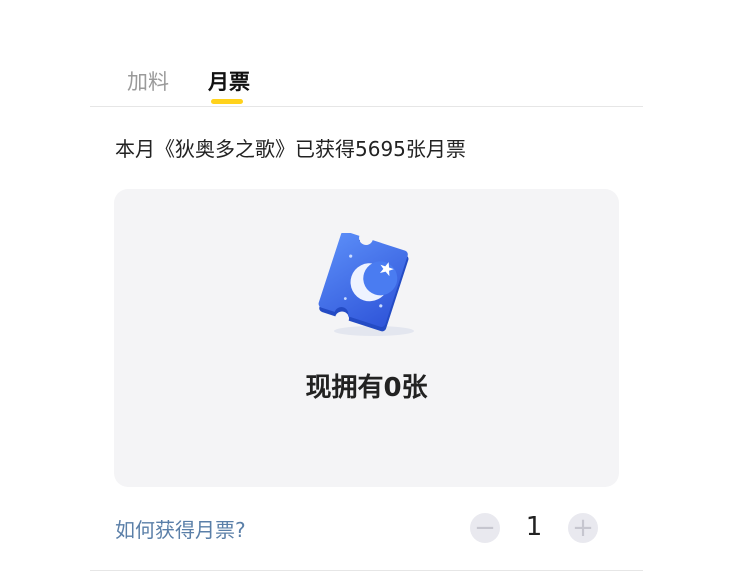  What do you see at coordinates (227, 101) in the screenshot?
I see `active-tab-indicator` at bounding box center [227, 101].